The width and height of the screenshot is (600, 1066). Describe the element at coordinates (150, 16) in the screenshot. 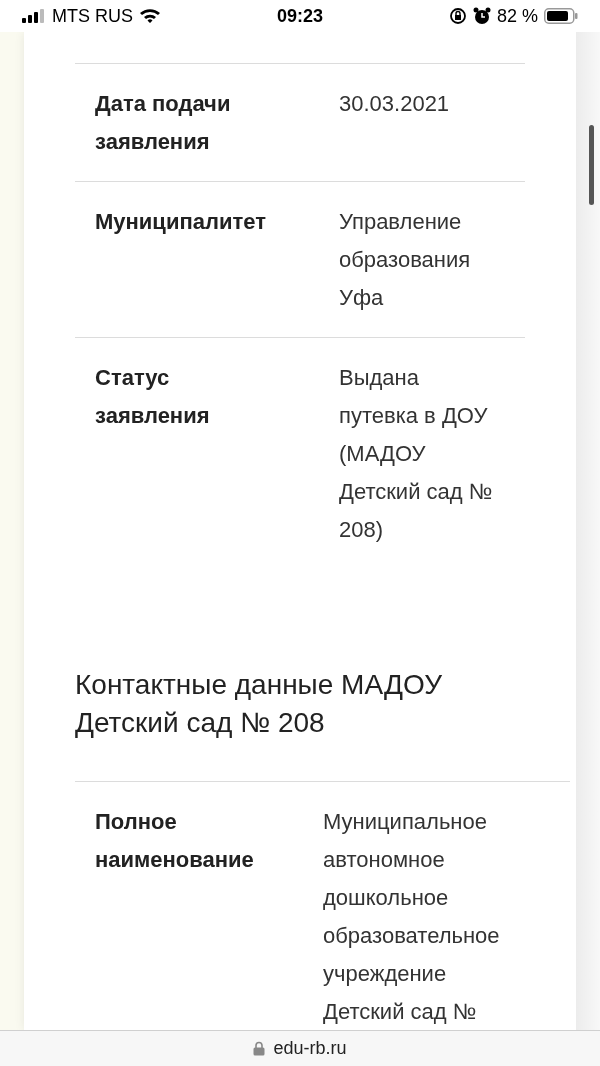

I see `wifi-icon` at that location.